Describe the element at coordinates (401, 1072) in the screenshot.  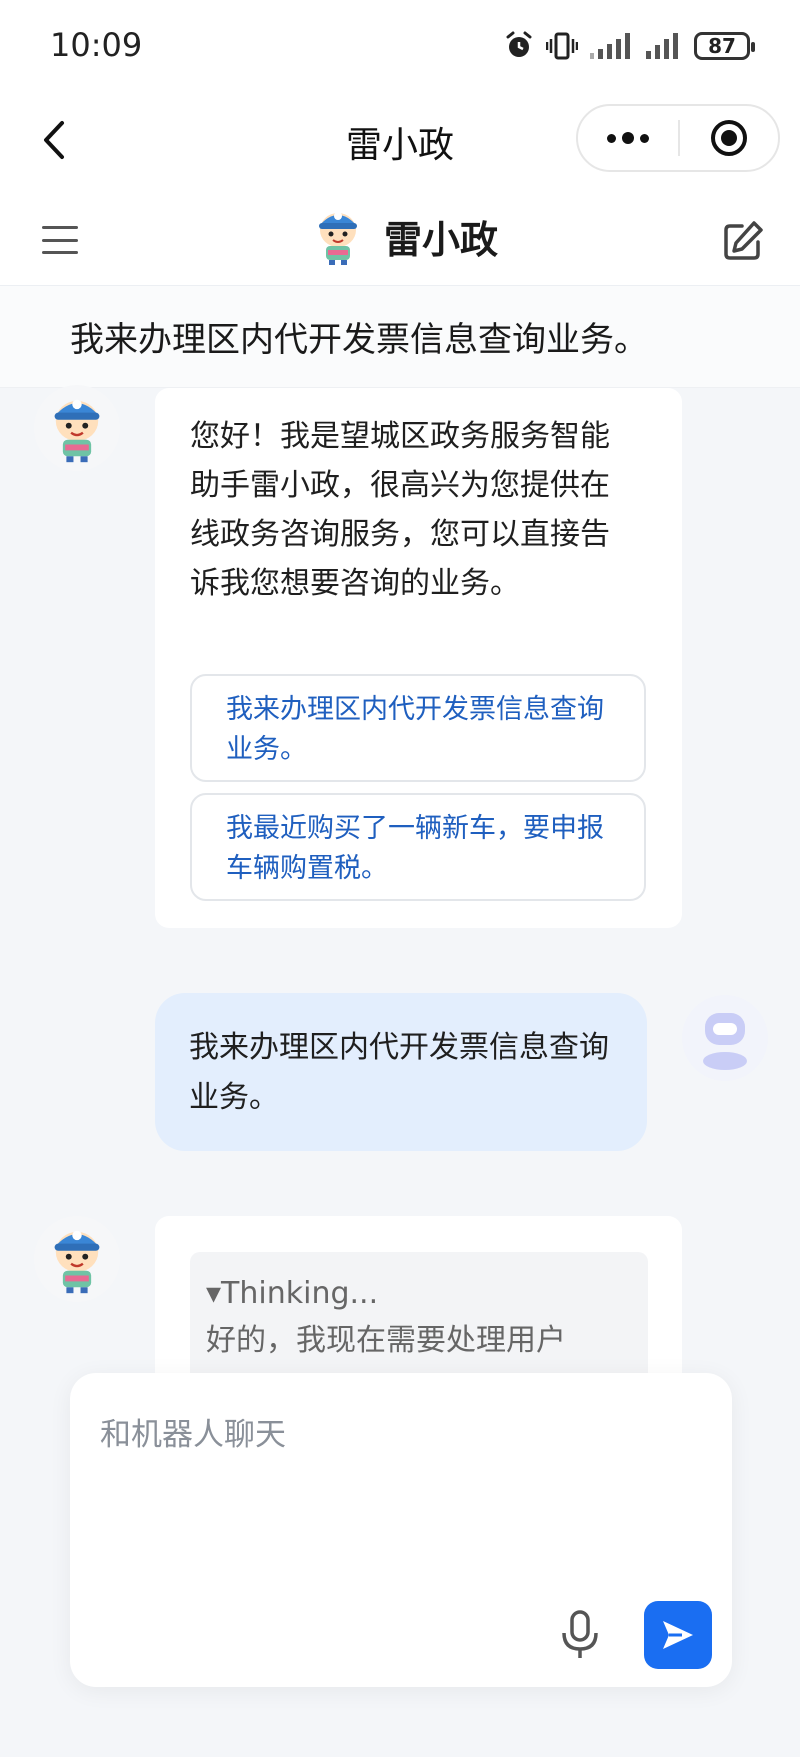
I see `user-message-bubble: 我来办理区内代开发票信息查询业务。` at that location.